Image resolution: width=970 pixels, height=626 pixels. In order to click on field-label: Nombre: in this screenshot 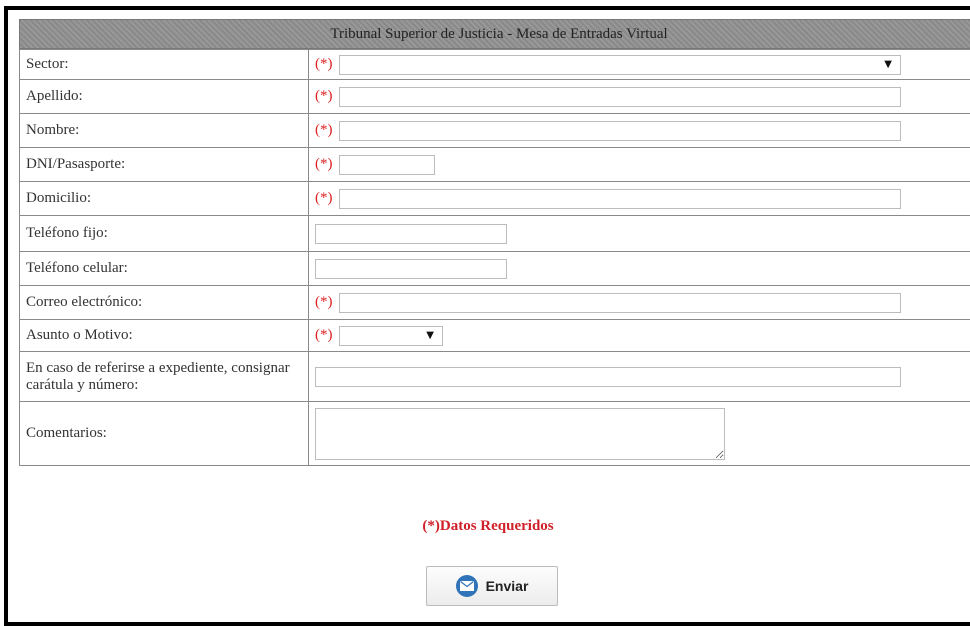, I will do `click(164, 131)`.